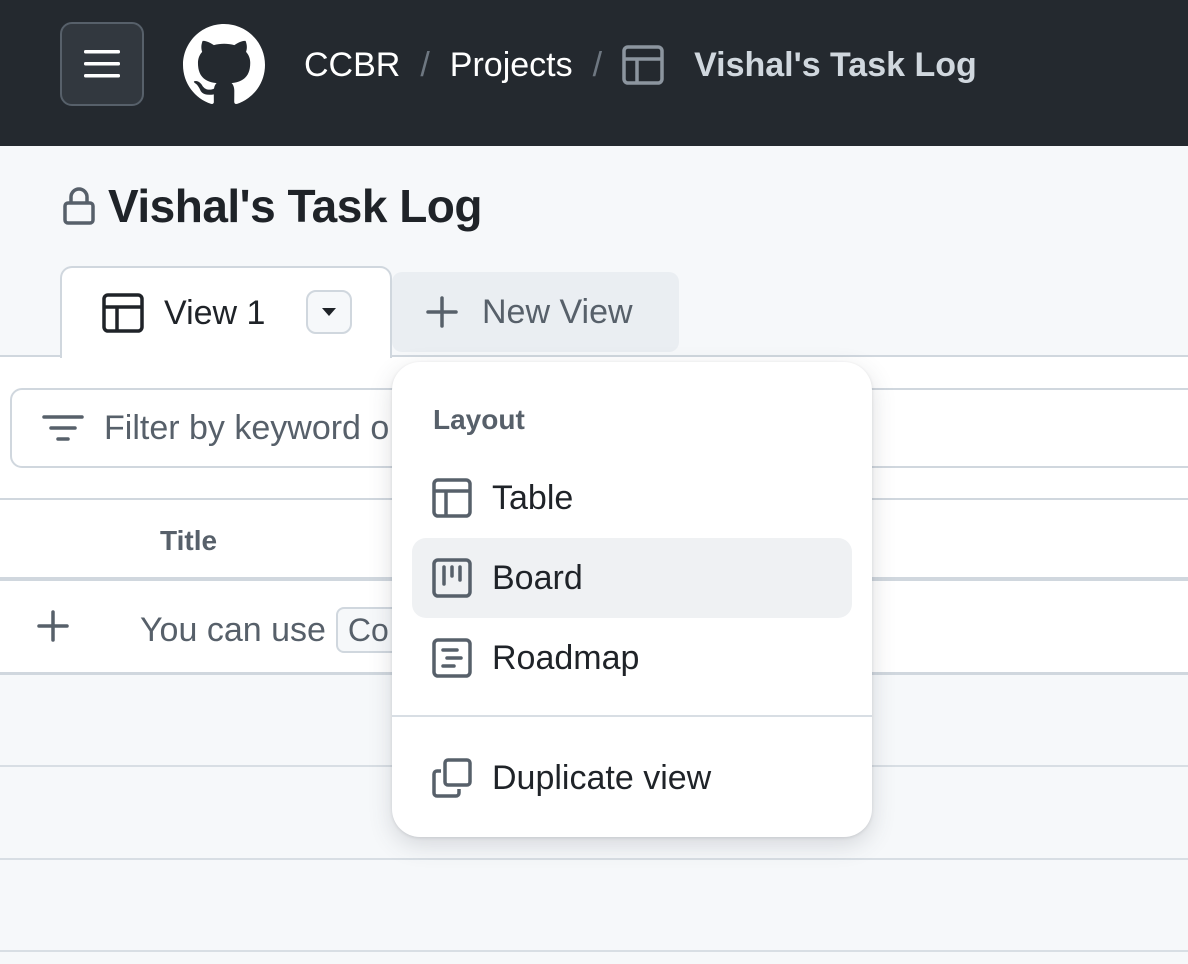  Describe the element at coordinates (557, 311) in the screenshot. I see `new-view-label: New View` at that location.